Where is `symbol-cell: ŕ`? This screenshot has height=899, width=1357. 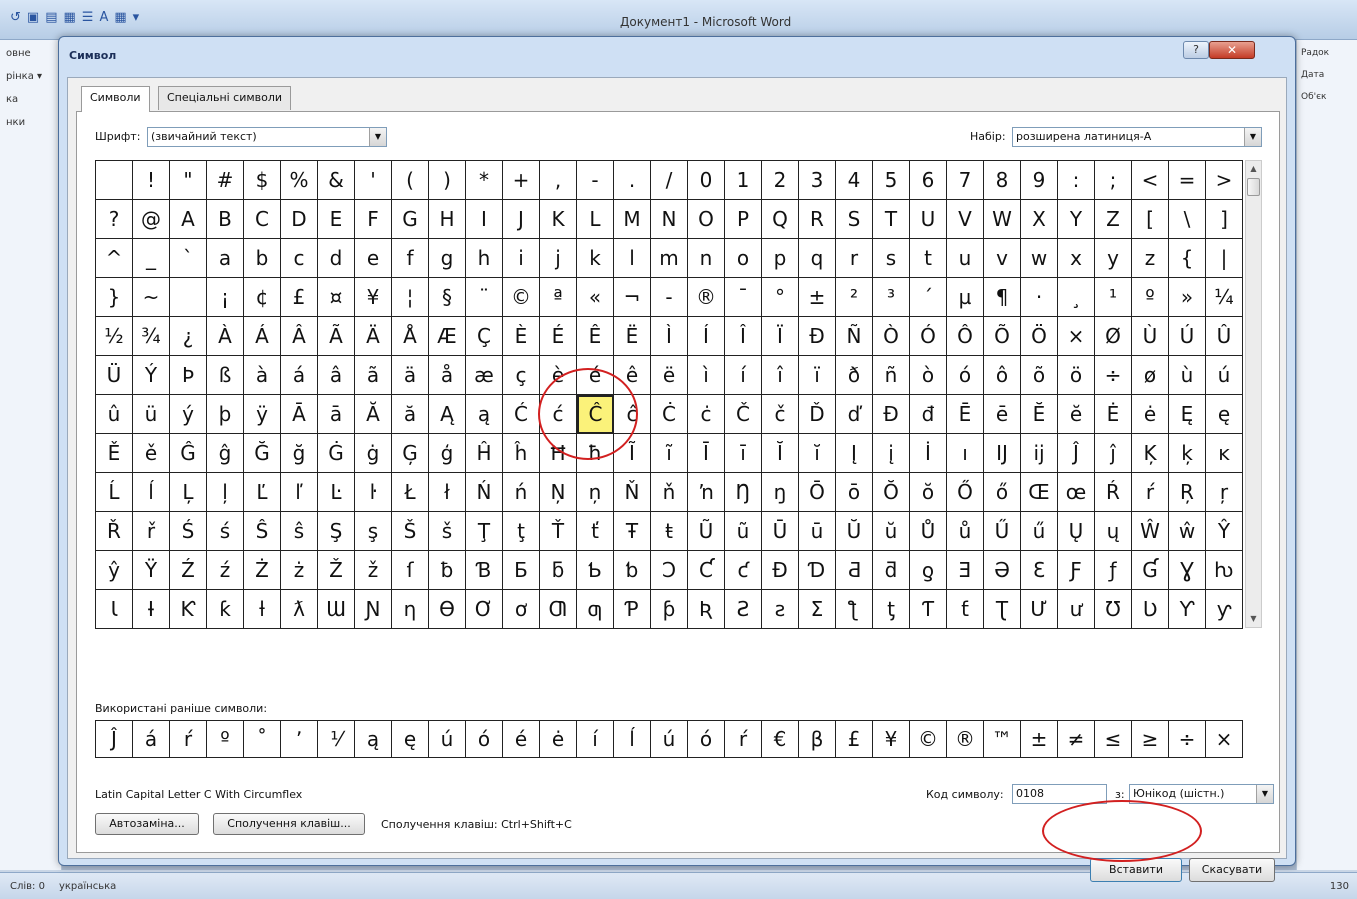 symbol-cell: ŕ is located at coordinates (1150, 492).